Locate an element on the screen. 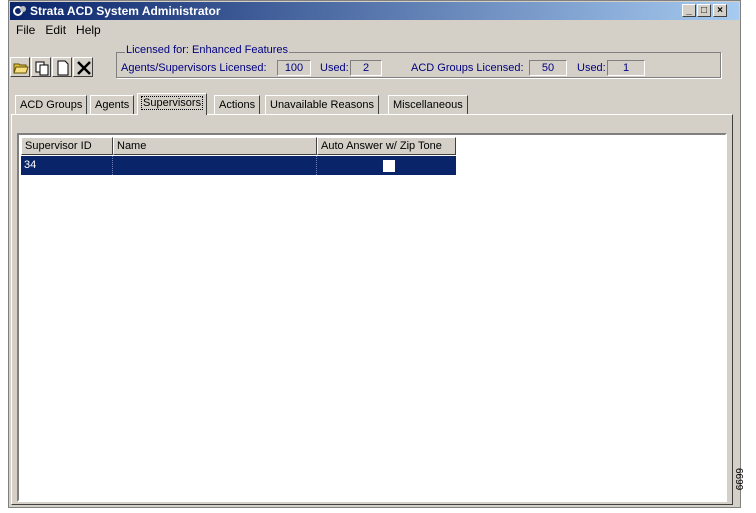 The image size is (756, 513). supervisor-id-cell: 34 is located at coordinates (67, 165).